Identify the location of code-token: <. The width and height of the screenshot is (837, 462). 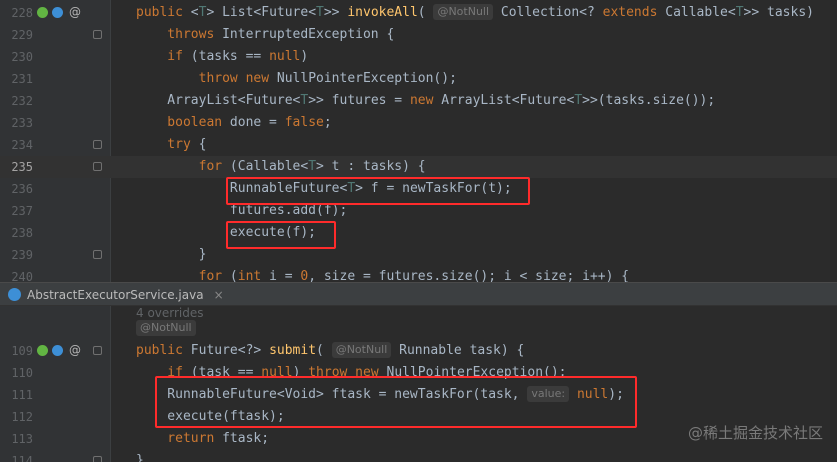
(194, 12).